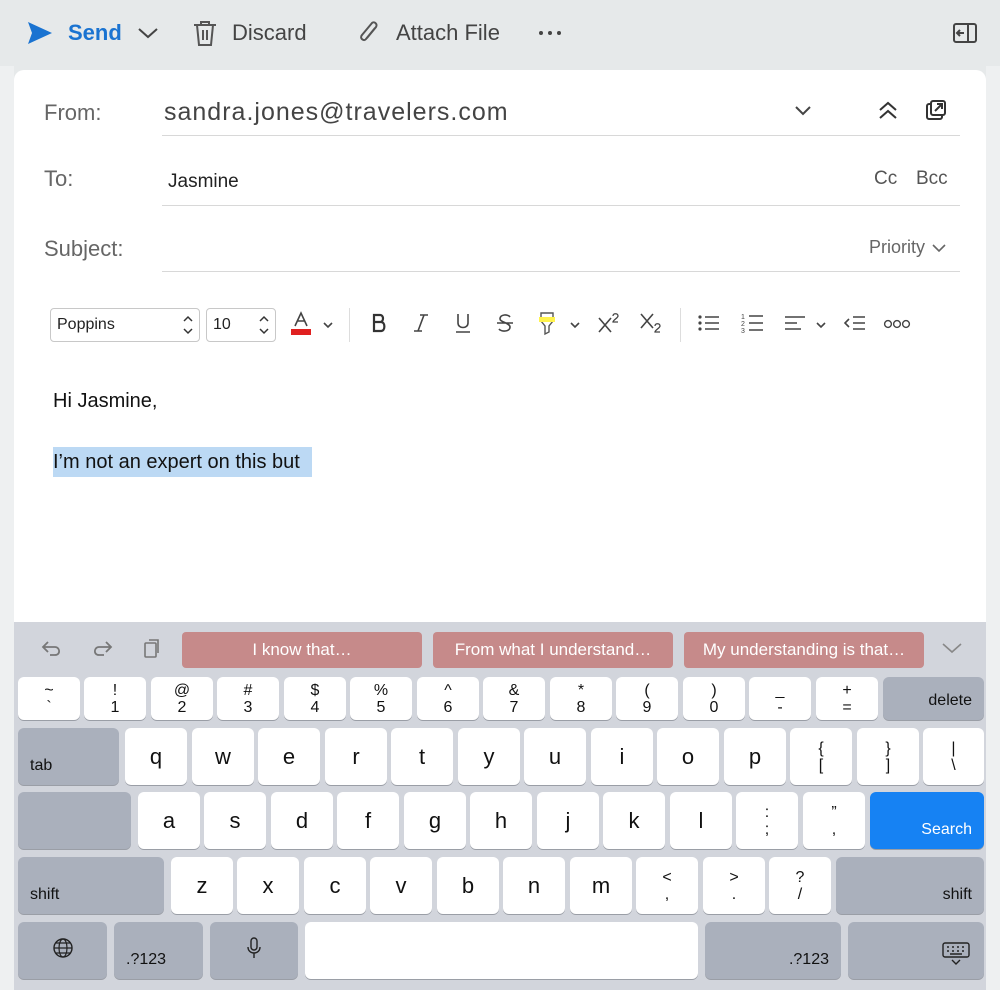  What do you see at coordinates (489, 756) in the screenshot?
I see `key-y: y` at bounding box center [489, 756].